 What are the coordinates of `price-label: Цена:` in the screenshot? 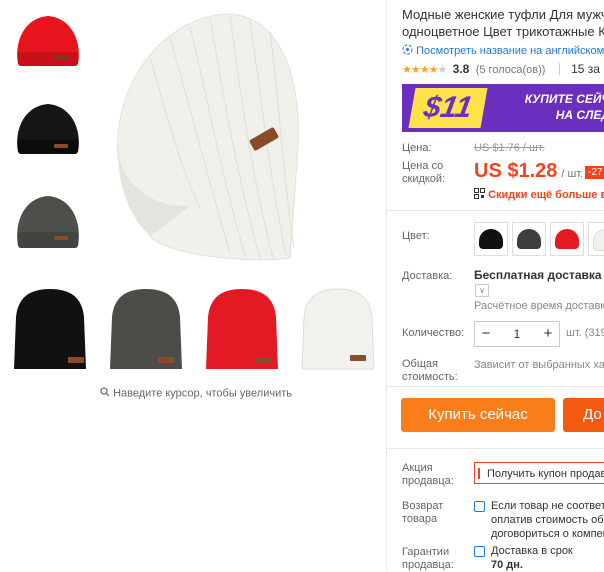 It's located at (417, 148).